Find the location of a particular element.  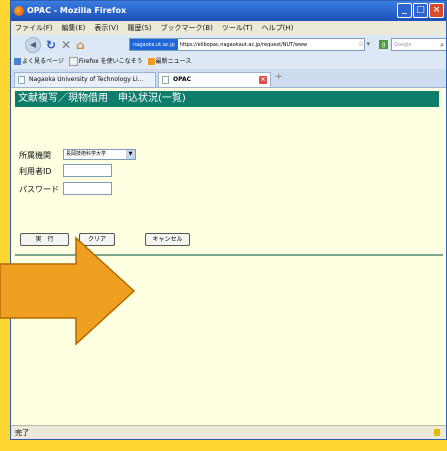

maximize-button: □ is located at coordinates (420, 10).